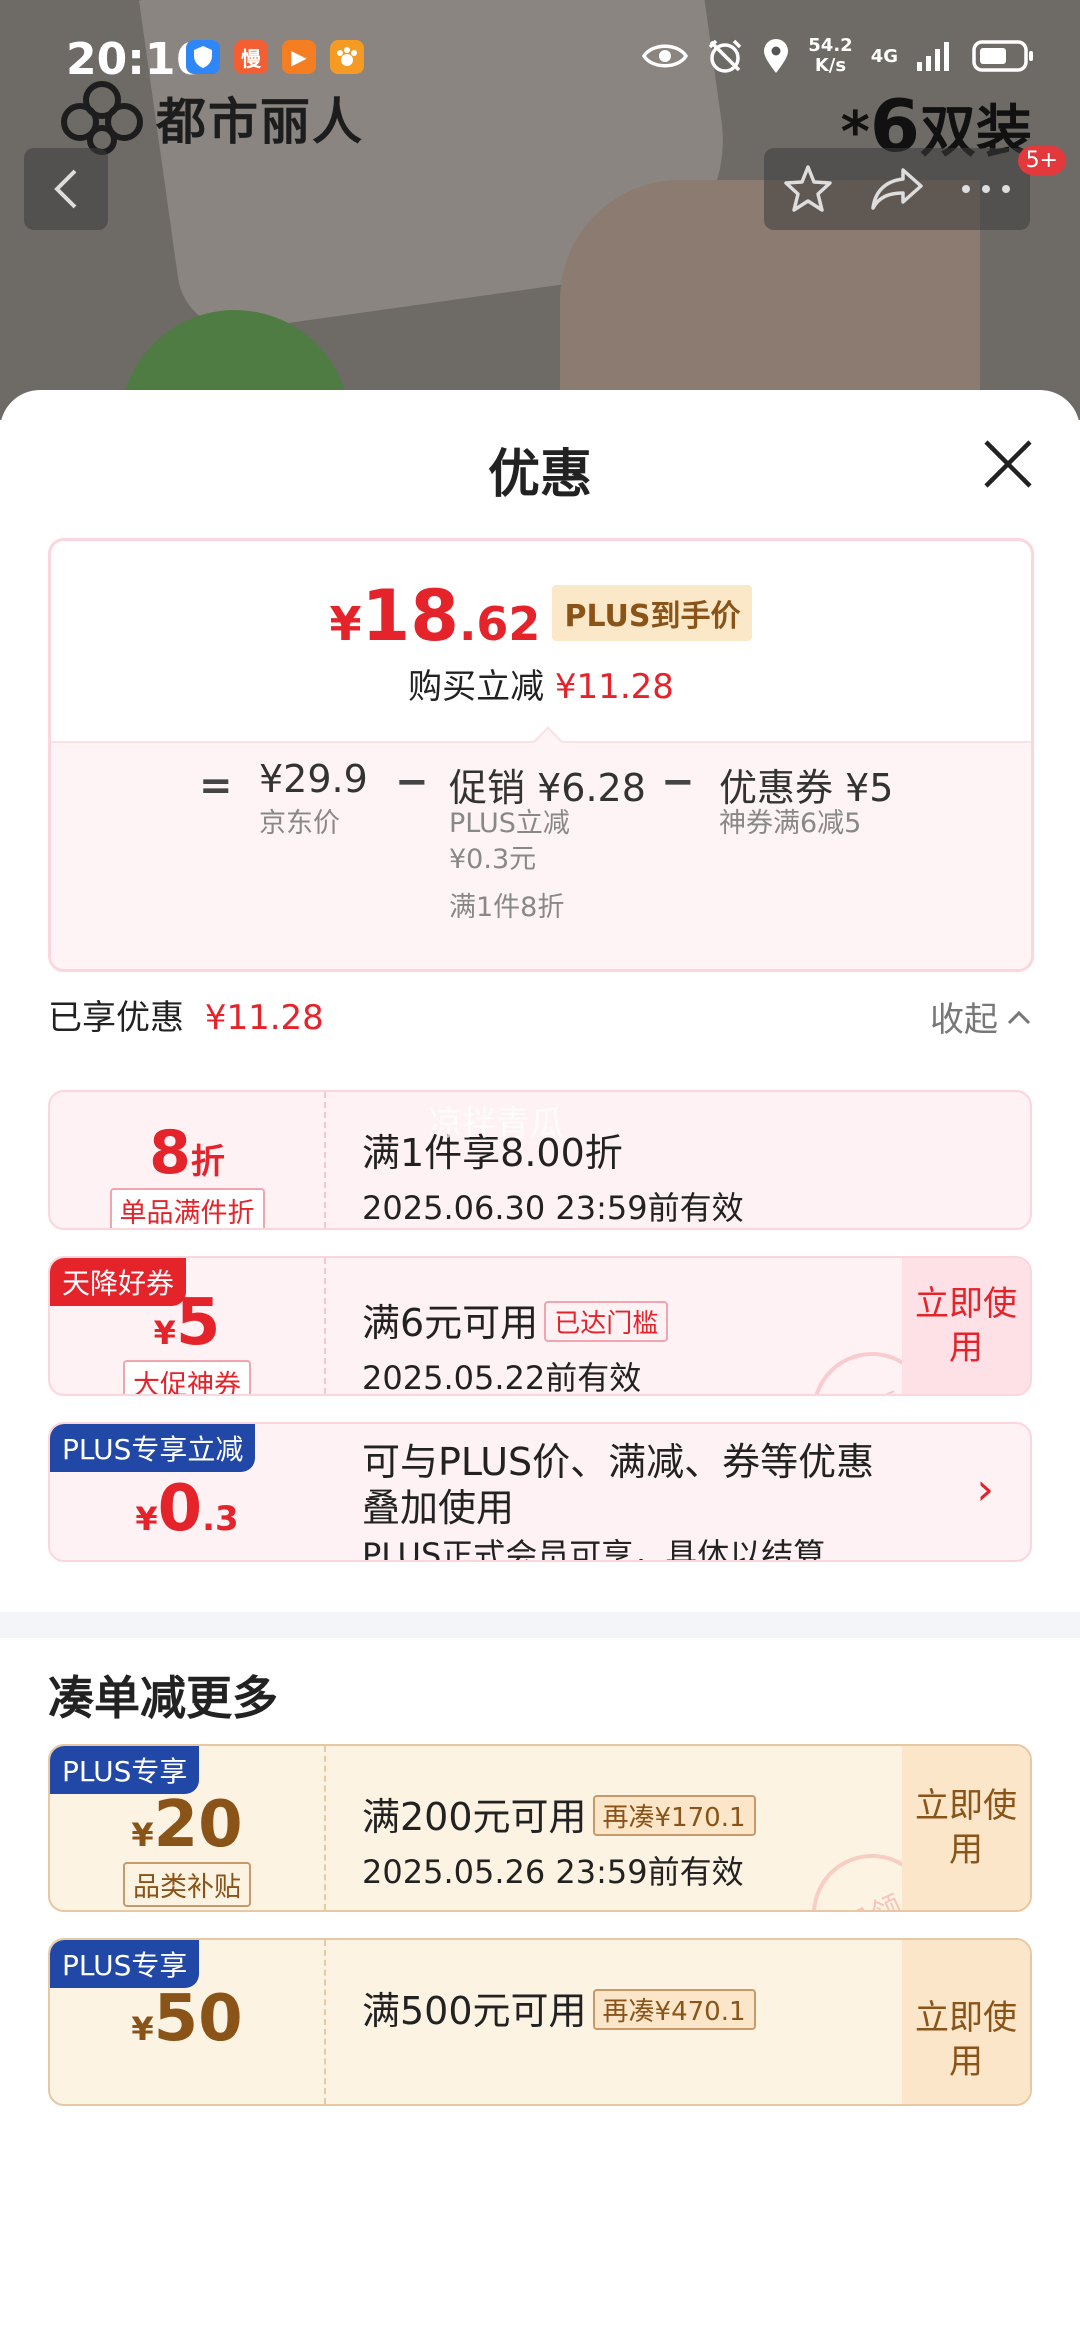 Image resolution: width=1080 pixels, height=2340 pixels. I want to click on battery-icon, so click(1002, 56).